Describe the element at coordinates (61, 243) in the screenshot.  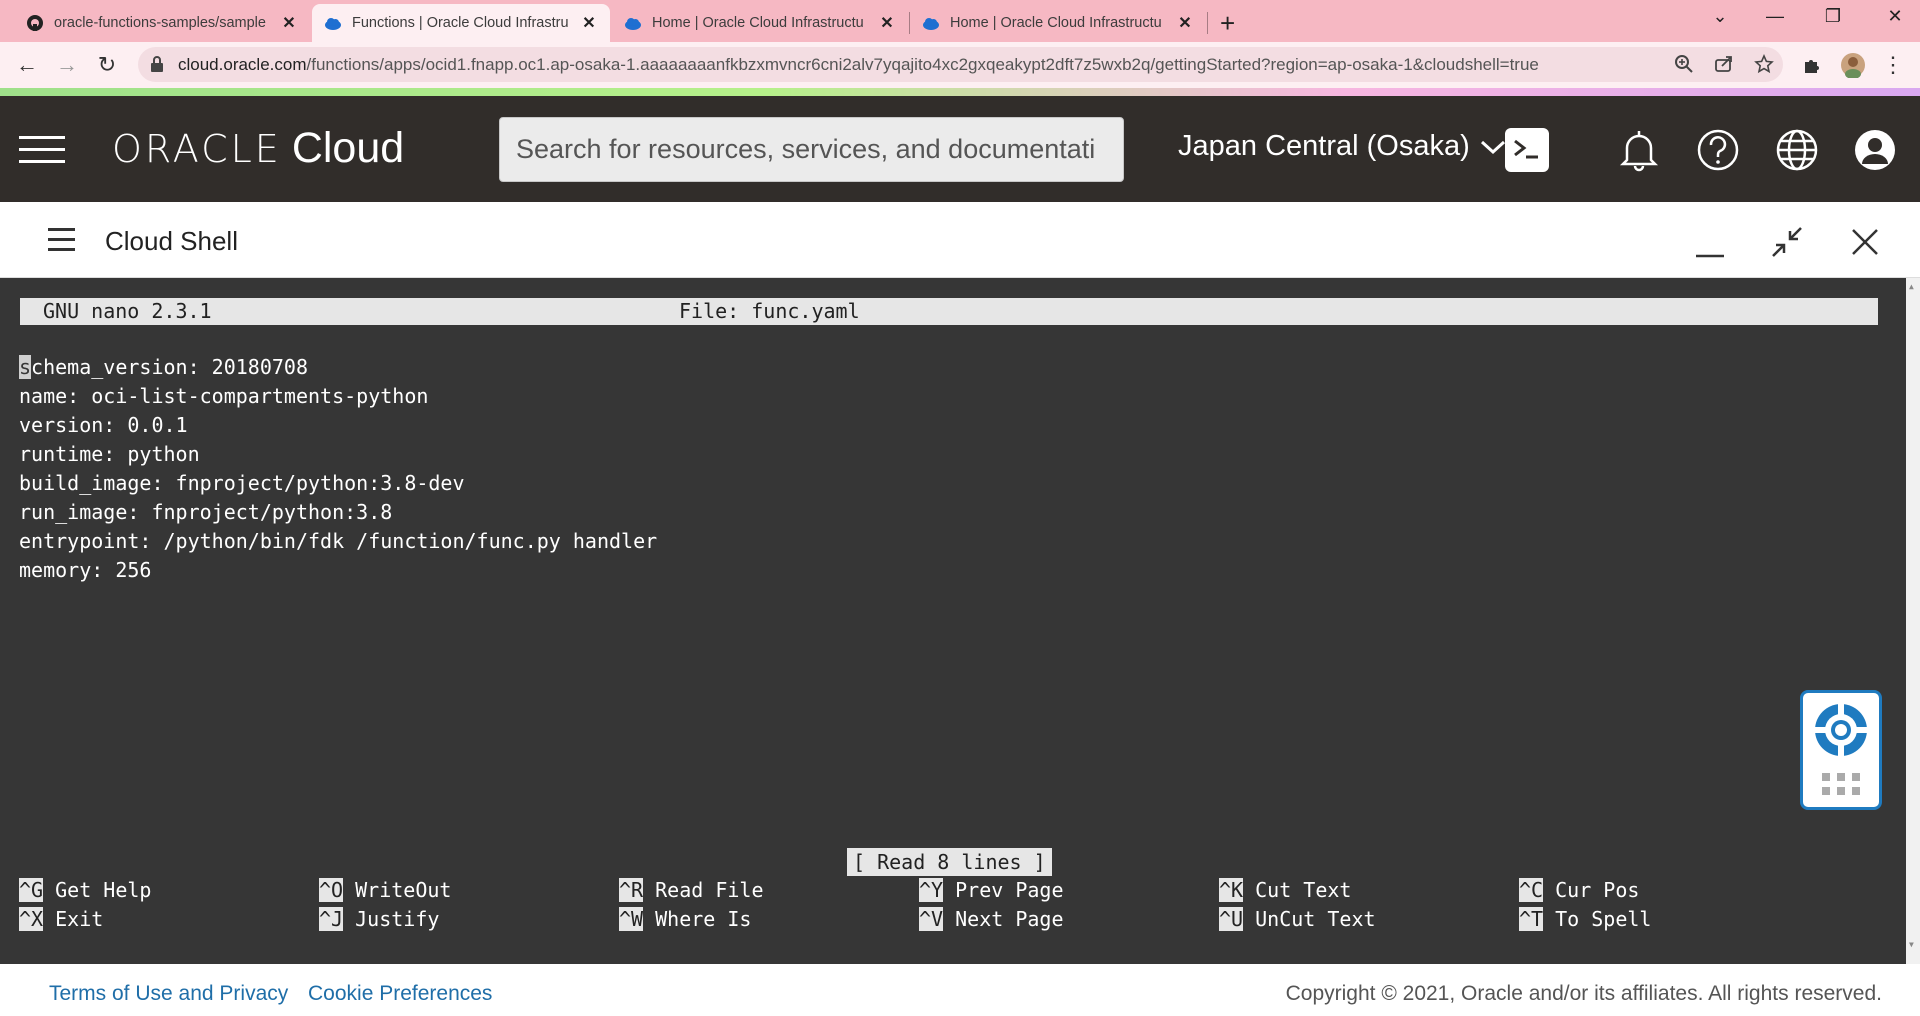
I see `cloud-shell-menu-icon` at that location.